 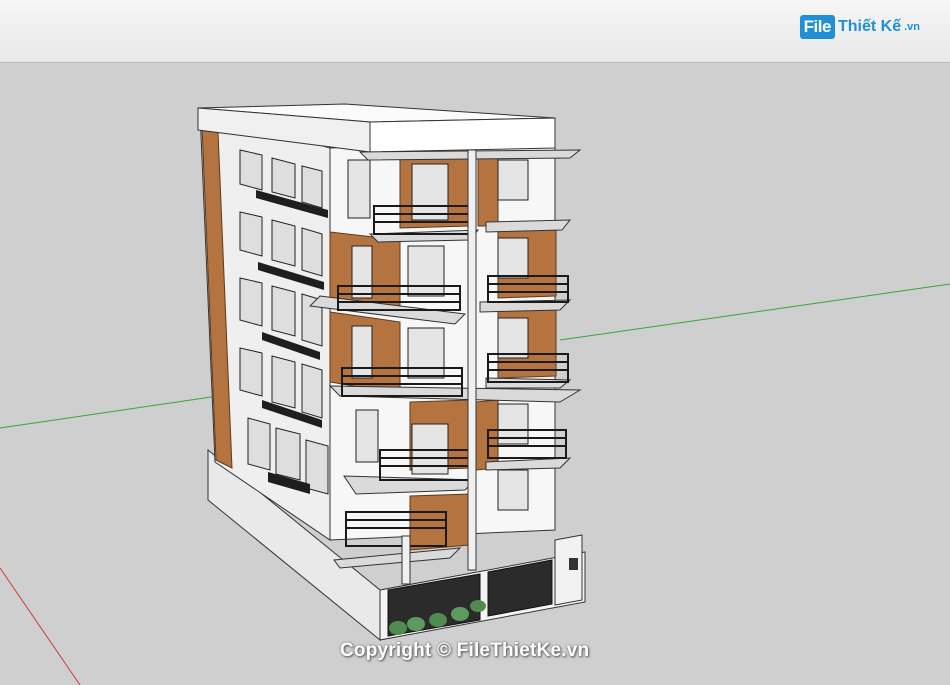 I want to click on green-axis-left, so click(x=109, y=412).